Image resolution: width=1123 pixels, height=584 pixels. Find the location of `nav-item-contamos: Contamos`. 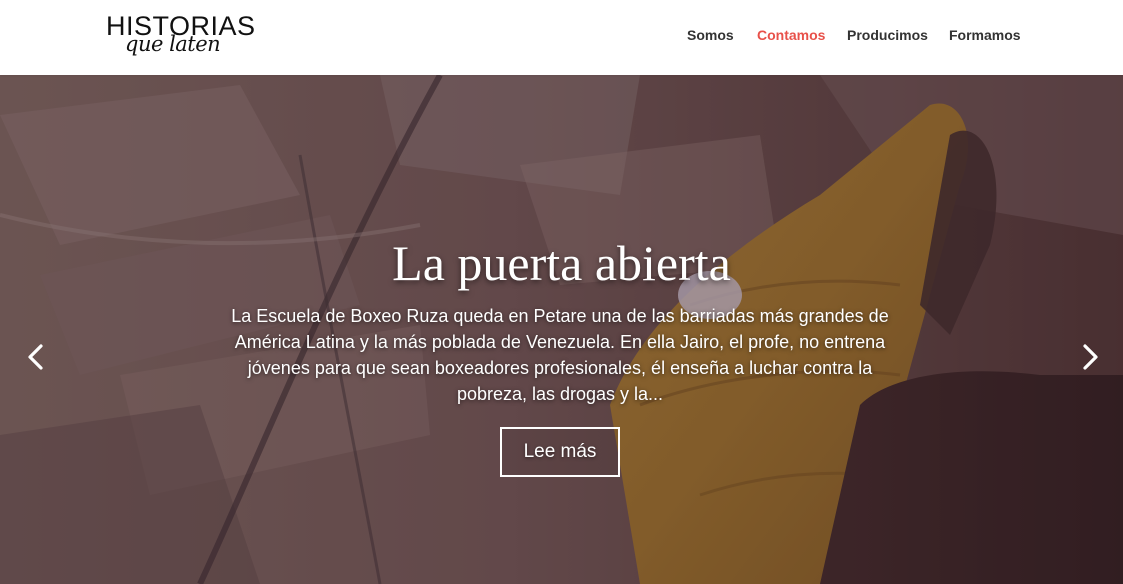

nav-item-contamos: Contamos is located at coordinates (791, 35).